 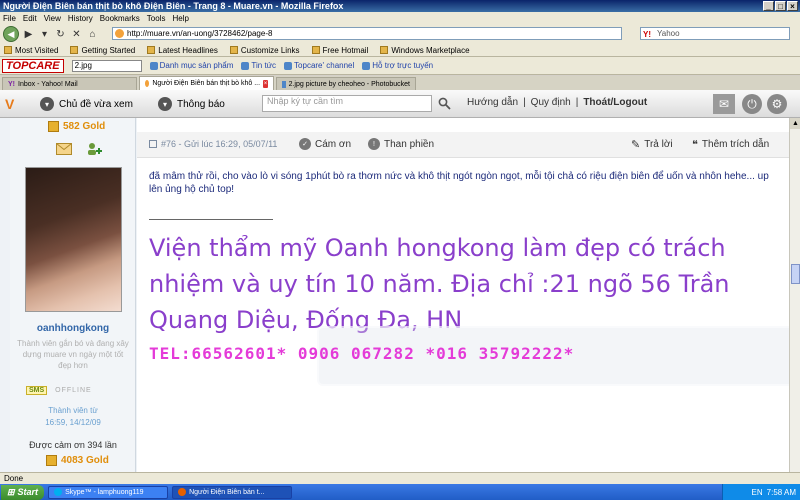 I want to click on forum-search-input: Nhập ký tự cần tìm, so click(x=347, y=103).